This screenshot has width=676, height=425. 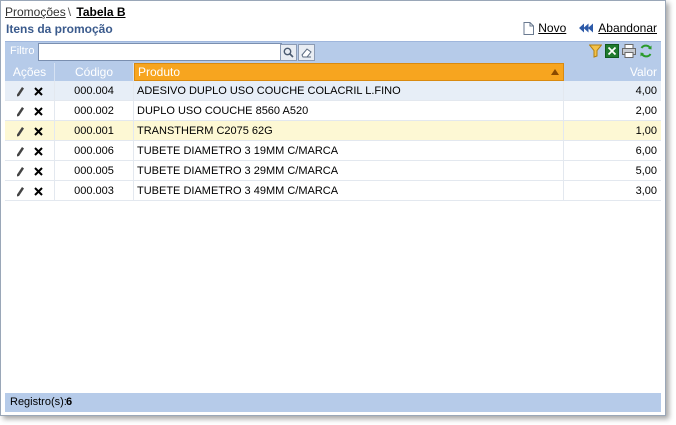 I want to click on search-button, so click(x=288, y=52).